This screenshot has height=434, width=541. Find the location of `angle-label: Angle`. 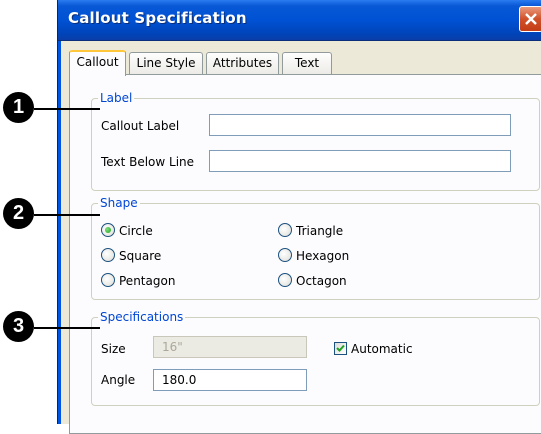

angle-label: Angle is located at coordinates (118, 380).